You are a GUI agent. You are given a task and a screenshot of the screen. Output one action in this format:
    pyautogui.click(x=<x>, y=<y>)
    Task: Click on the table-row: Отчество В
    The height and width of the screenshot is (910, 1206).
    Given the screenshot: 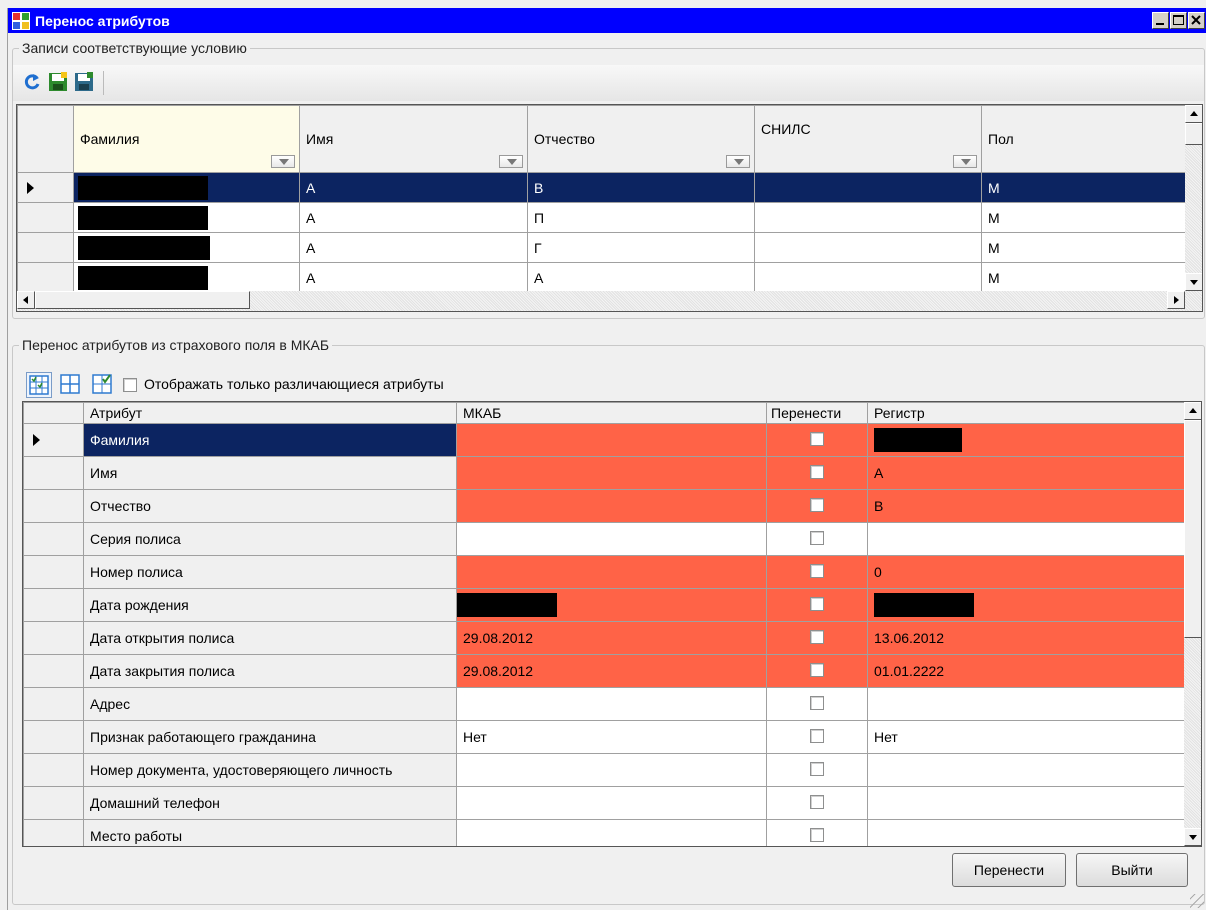 What is the action you would take?
    pyautogui.click(x=604, y=506)
    